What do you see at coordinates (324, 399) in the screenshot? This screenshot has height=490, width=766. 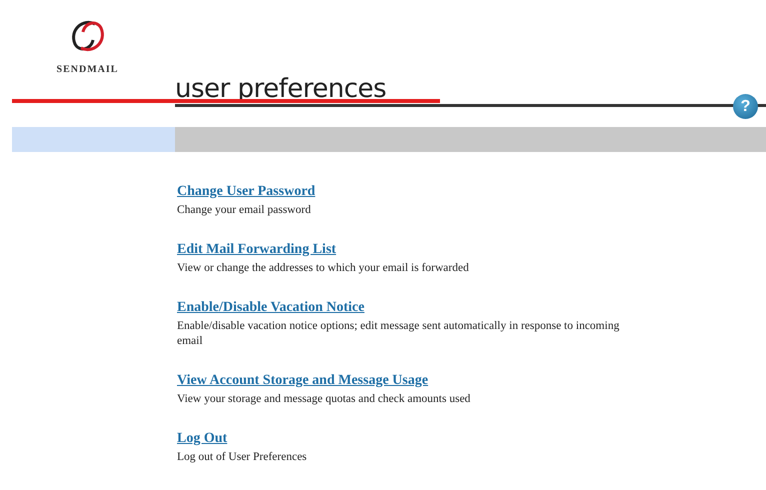 I see `preference-description: View your storage and message quotas and check amounts used` at bounding box center [324, 399].